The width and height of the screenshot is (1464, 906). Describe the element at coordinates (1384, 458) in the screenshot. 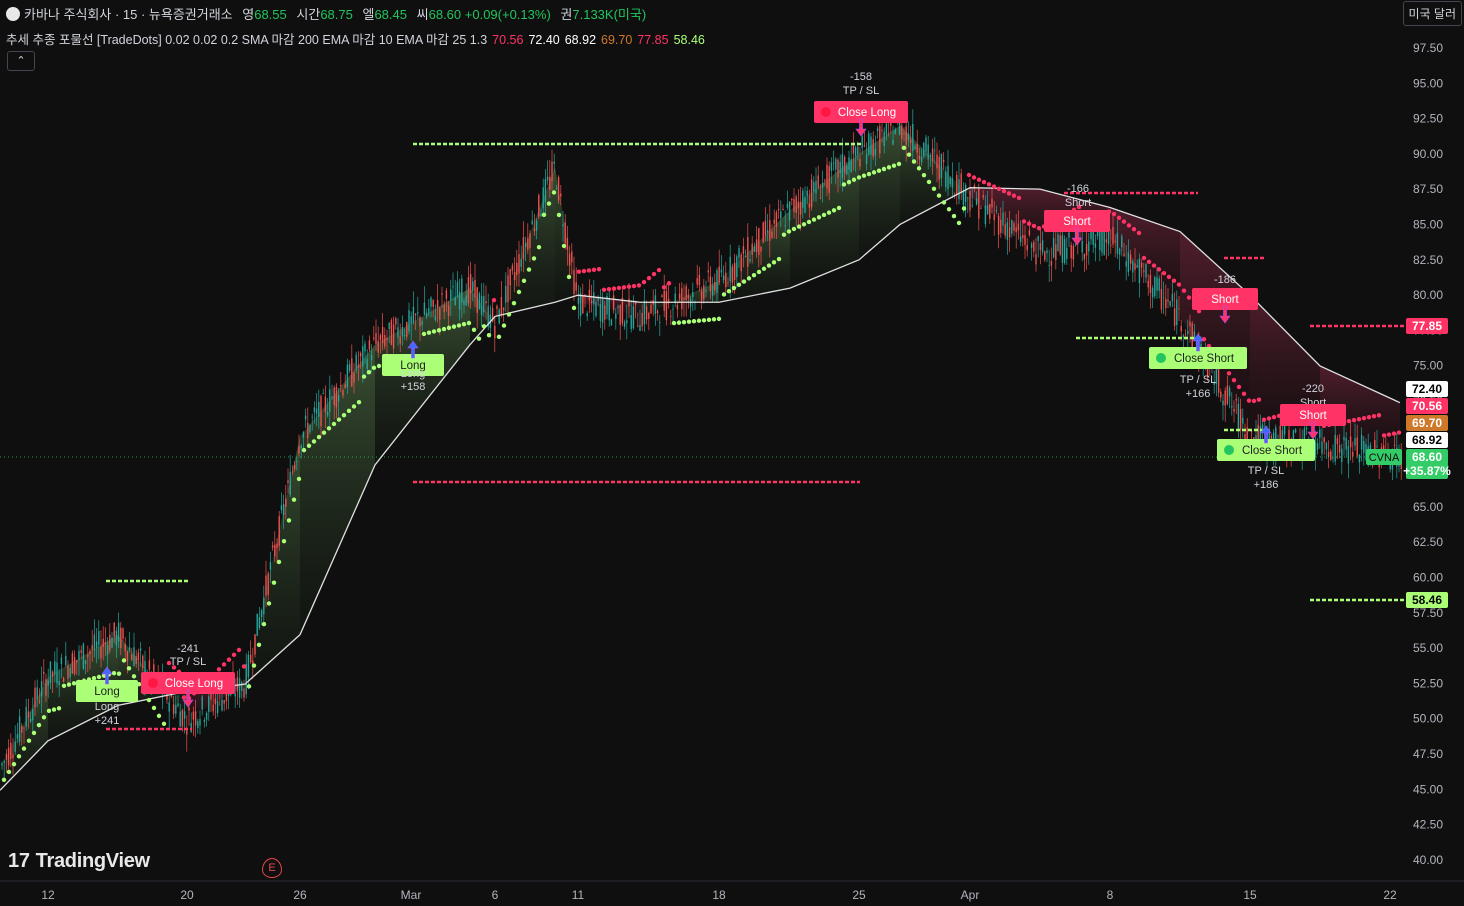

I see `symbol-tag: CVNA` at that location.